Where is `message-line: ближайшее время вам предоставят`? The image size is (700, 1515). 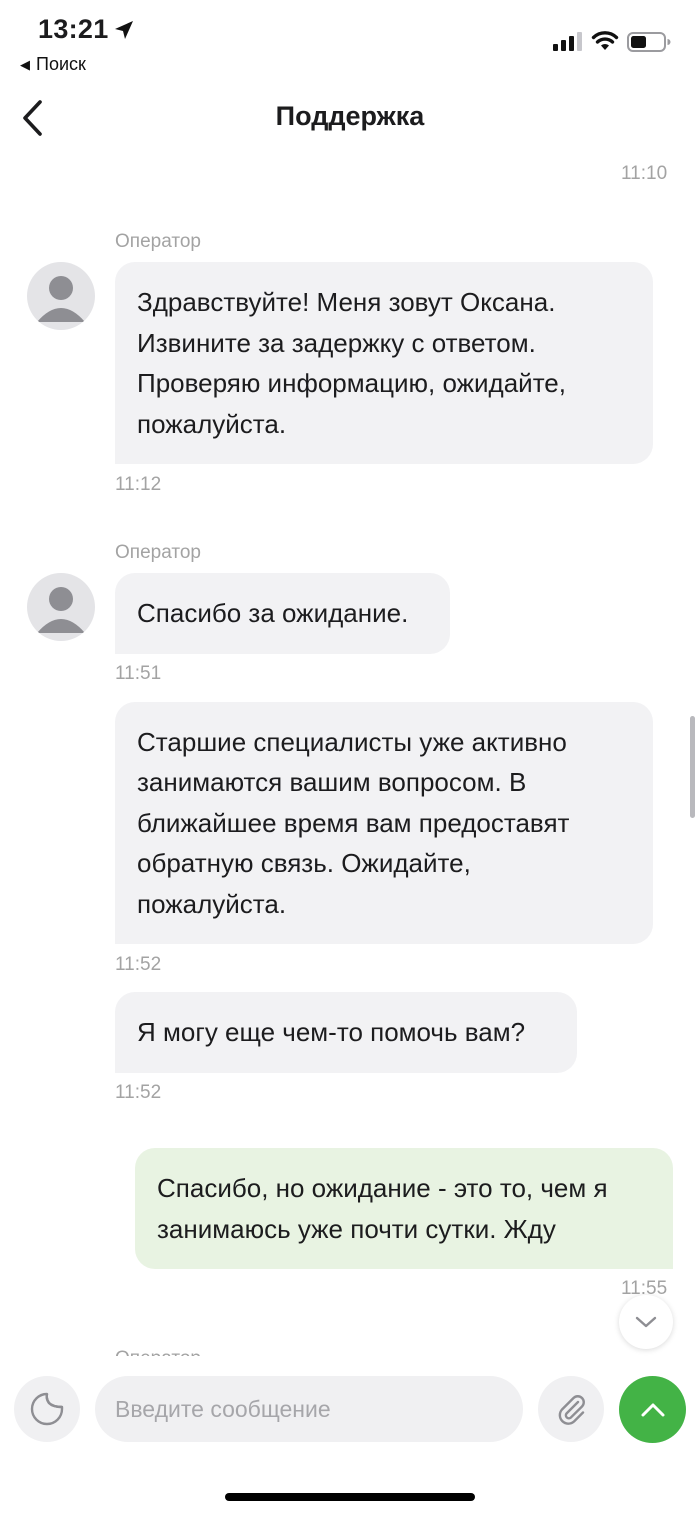 message-line: ближайшее время вам предоставят is located at coordinates (353, 822).